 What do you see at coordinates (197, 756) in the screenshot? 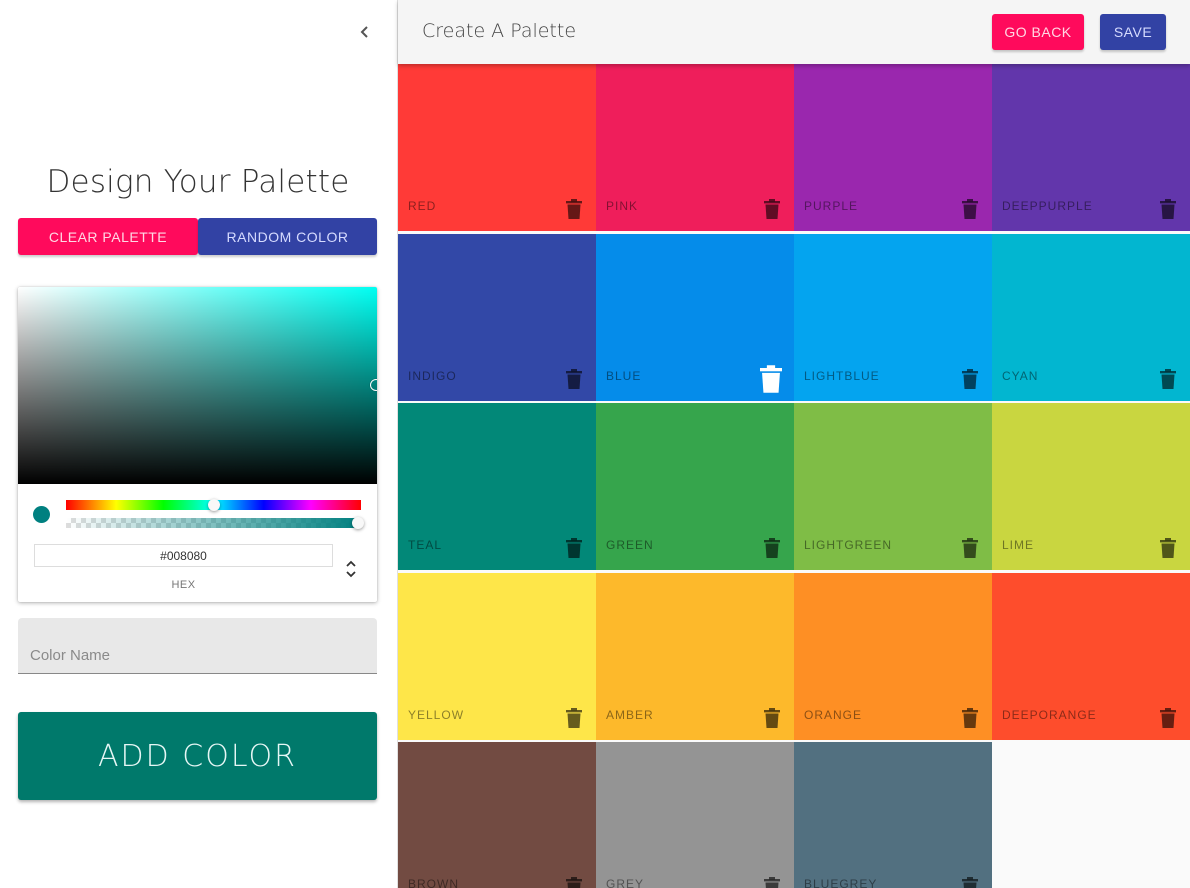
I see `add-color-button: ADD COLOR` at bounding box center [197, 756].